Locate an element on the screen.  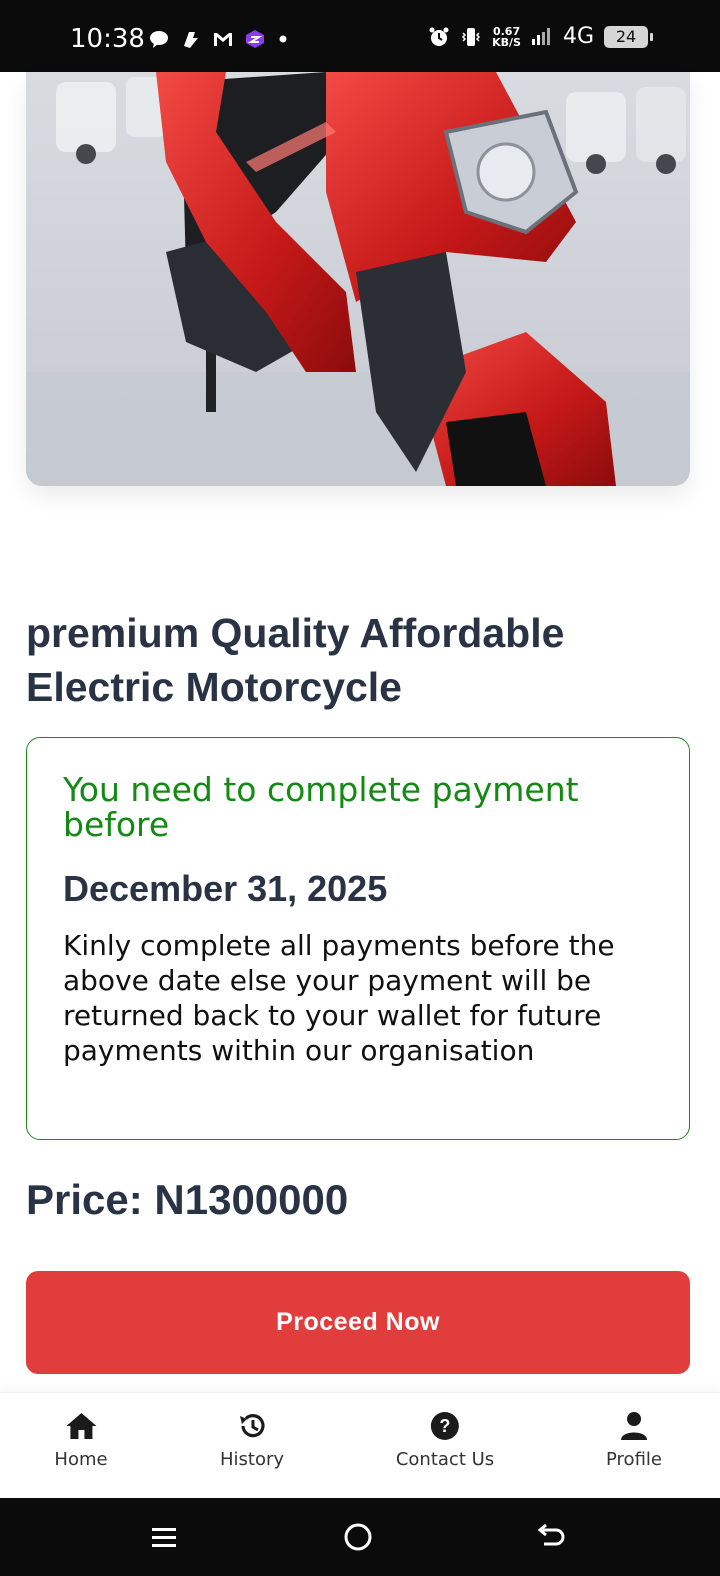
nav-item-contact-us: ? Contact Us is located at coordinates (445, 1440).